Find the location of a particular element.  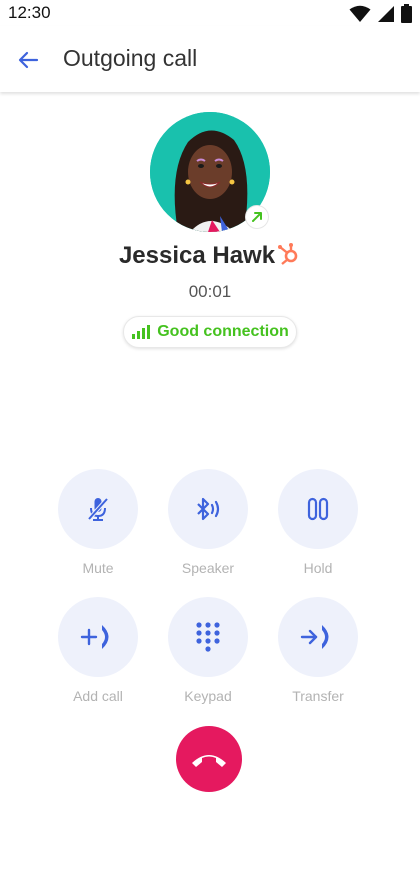

hold-label: Hold is located at coordinates (318, 568).